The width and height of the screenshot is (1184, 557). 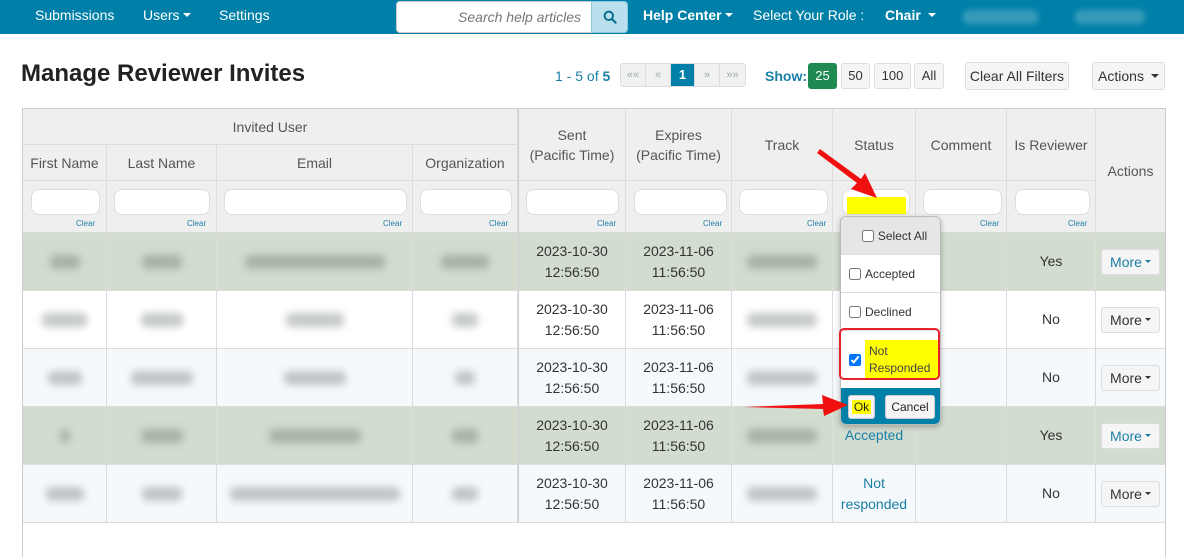 I want to click on filter-last-name-input, so click(x=162, y=202).